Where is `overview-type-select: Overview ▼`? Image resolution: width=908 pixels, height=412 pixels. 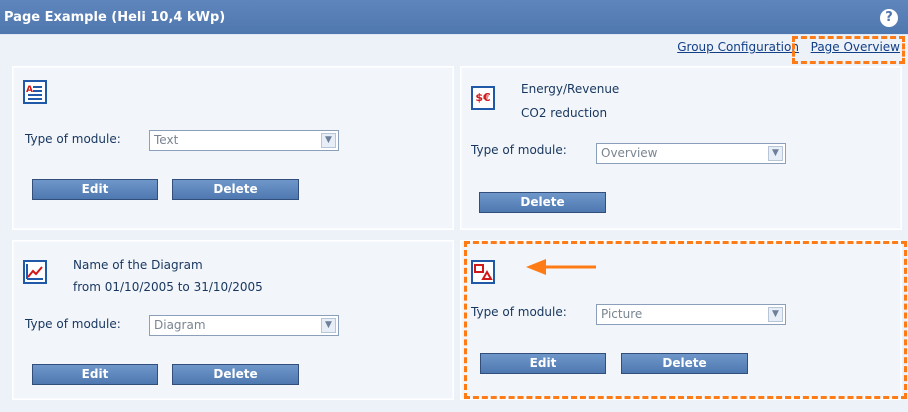
overview-type-select: Overview ▼ is located at coordinates (691, 153).